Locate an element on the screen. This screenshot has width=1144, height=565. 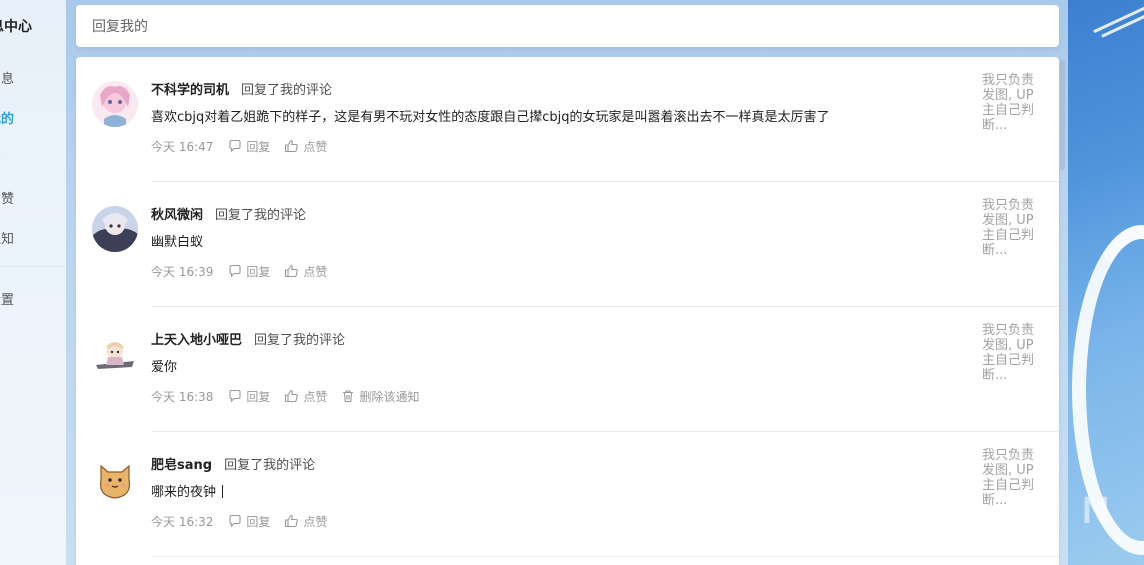
sidebar-item-messages: 消息 is located at coordinates (7, 77).